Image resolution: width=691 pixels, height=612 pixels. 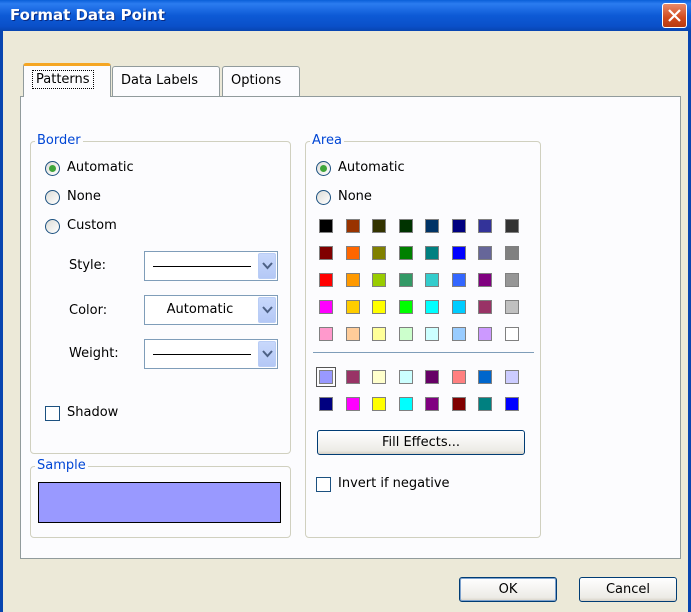 I want to click on weight-line-preview, so click(x=202, y=354).